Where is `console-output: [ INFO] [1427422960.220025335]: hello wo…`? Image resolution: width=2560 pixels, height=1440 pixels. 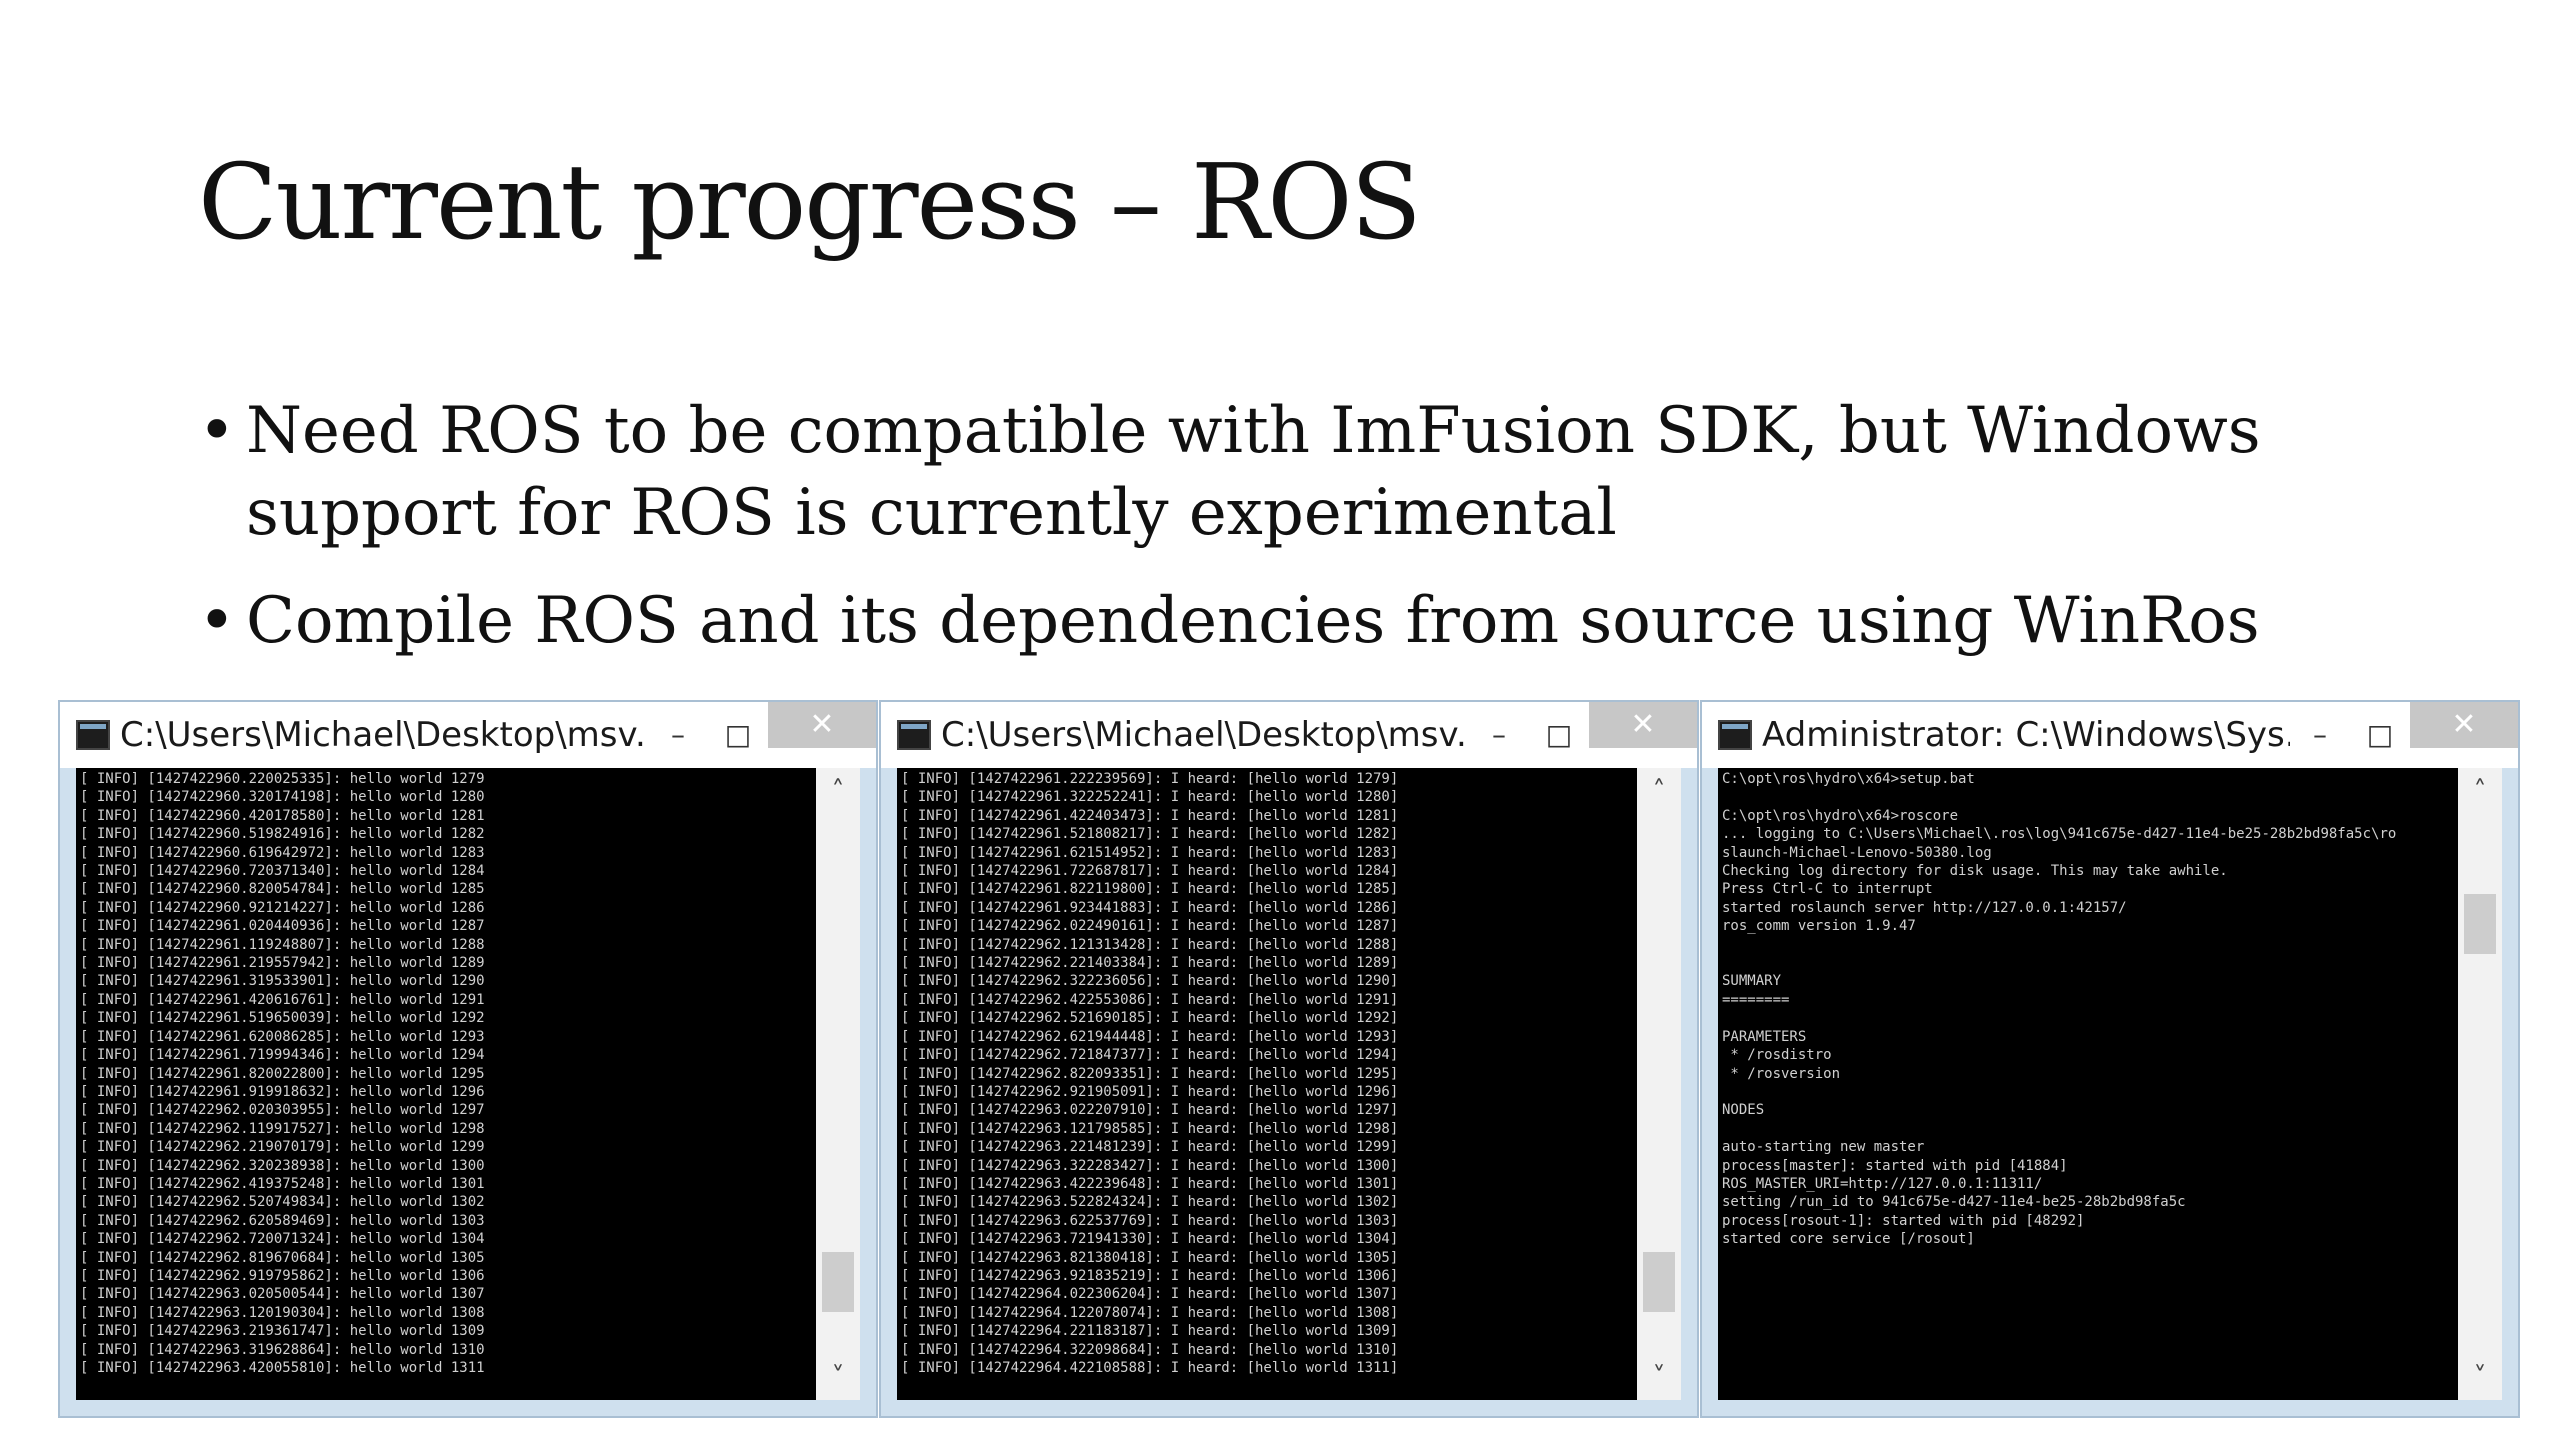
console-output: [ INFO] [1427422960.220025335]: hello wo… is located at coordinates (447, 1084).